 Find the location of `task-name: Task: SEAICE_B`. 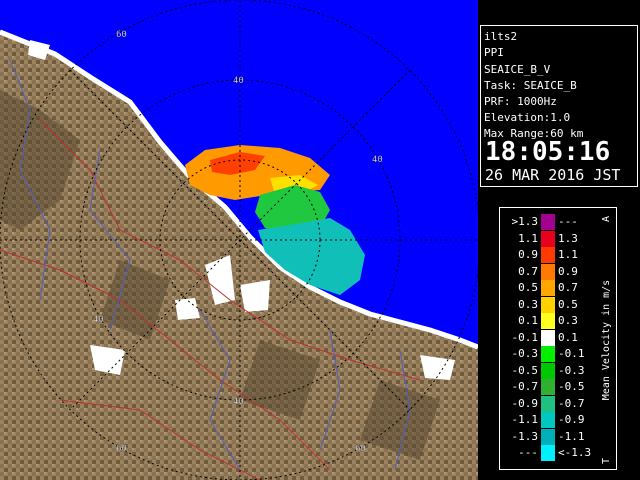

task-name: Task: SEAICE_B is located at coordinates (530, 85).